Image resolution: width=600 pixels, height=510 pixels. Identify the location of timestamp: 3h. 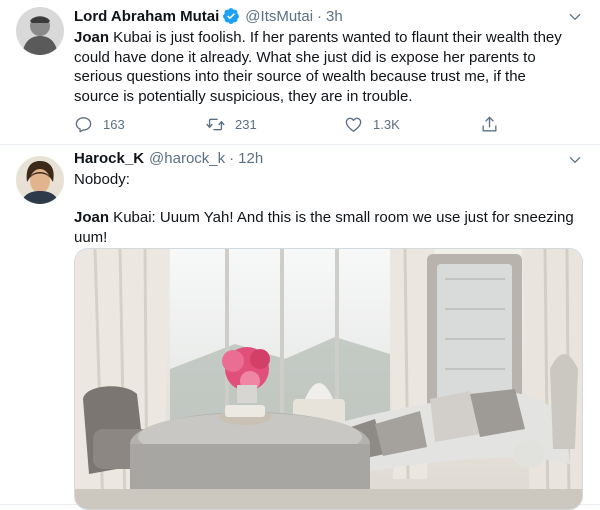
(334, 16).